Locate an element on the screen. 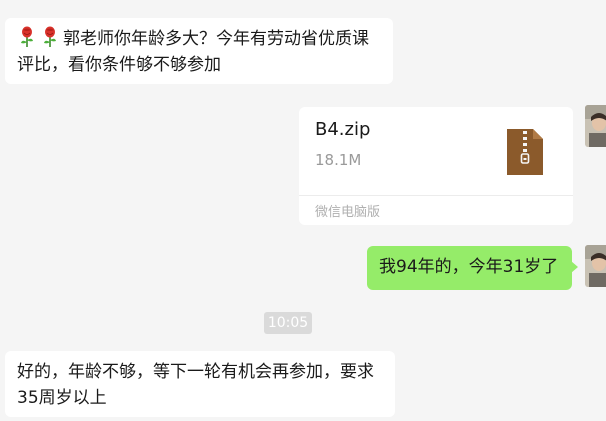 The image size is (606, 421). incoming-message: 郭老师你年龄多大？今年有劳动省优质课评比，看你条件够不够参加 is located at coordinates (199, 51).